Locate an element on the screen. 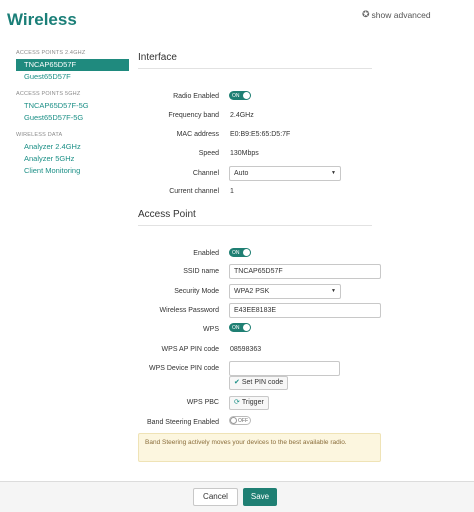 This screenshot has width=474, height=512. cancel-button: Cancel is located at coordinates (215, 497).